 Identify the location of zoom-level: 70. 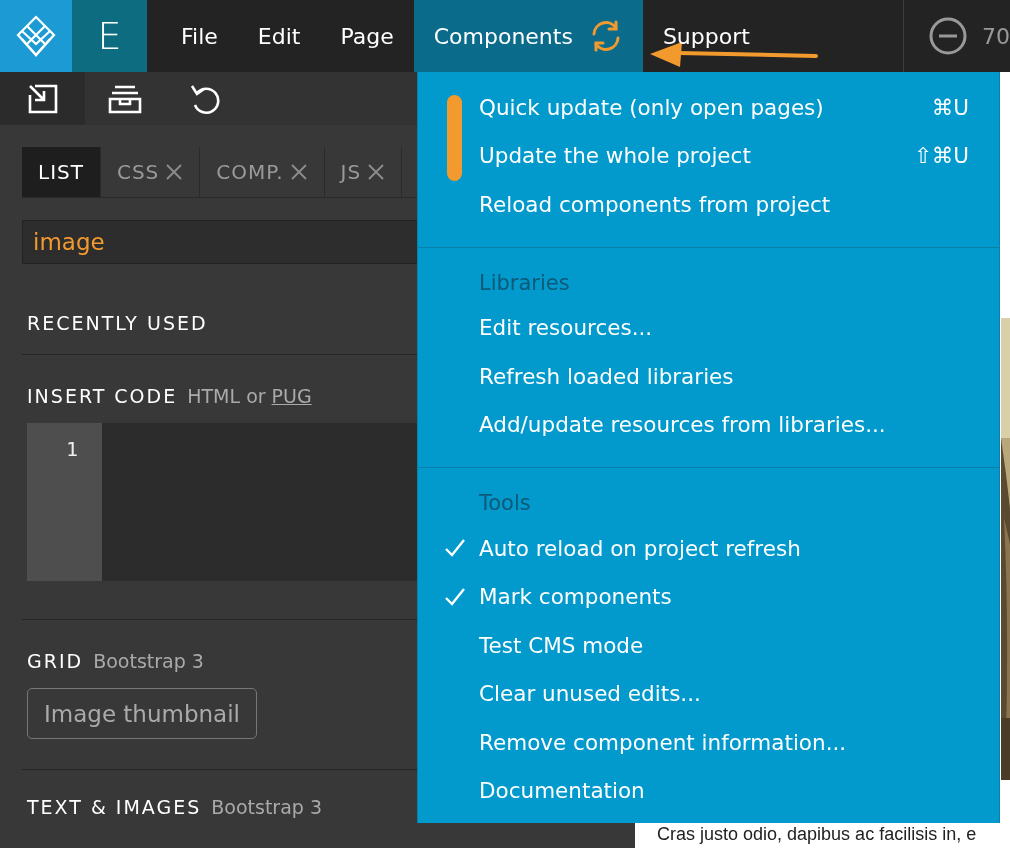
(996, 36).